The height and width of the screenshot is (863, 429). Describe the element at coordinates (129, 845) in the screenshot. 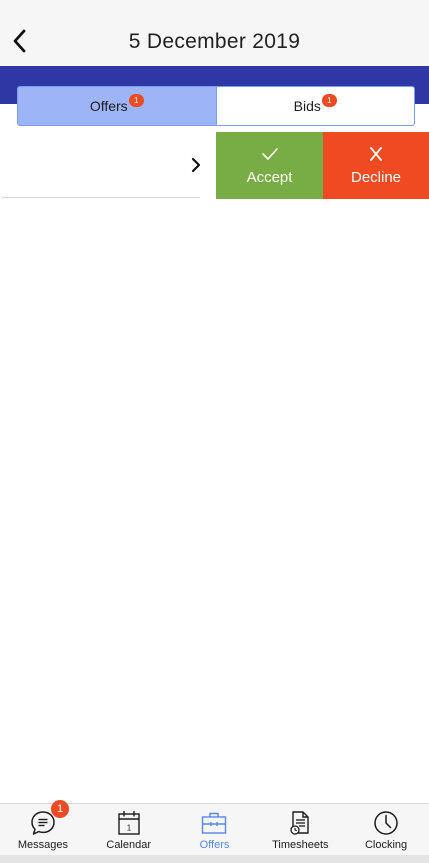

I see `tab-calendar-label: Calendar` at that location.